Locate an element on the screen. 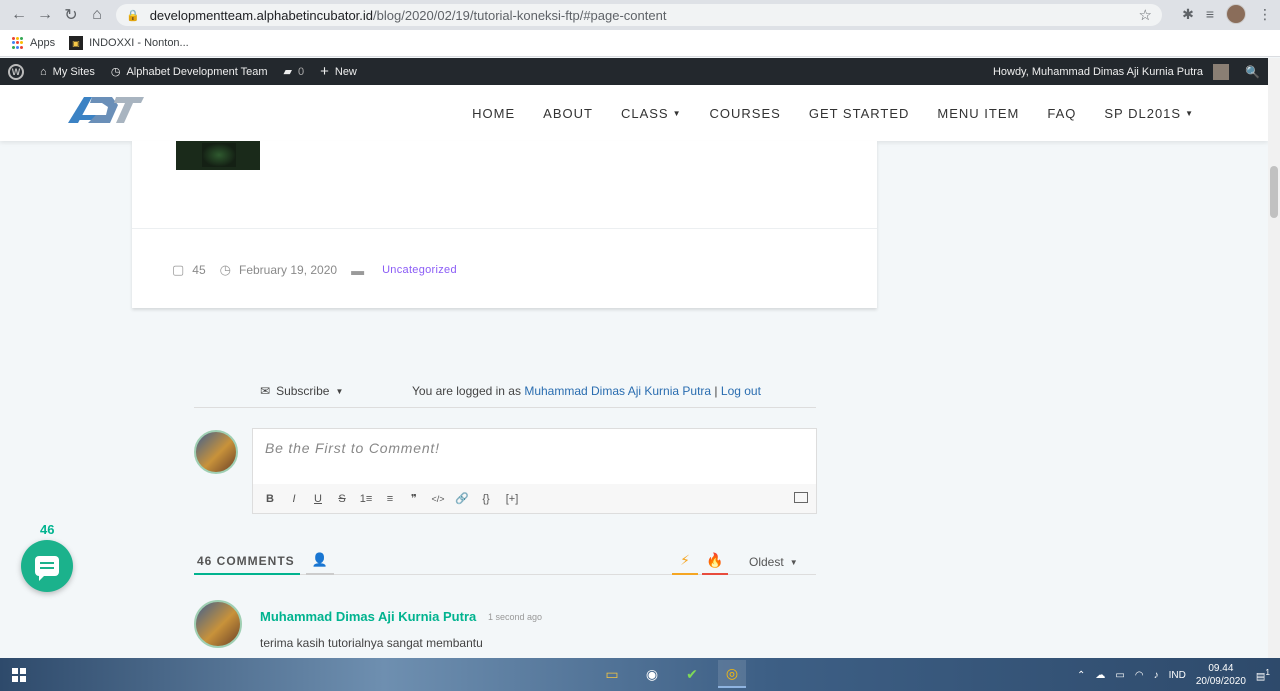 Image resolution: width=1280 pixels, height=691 pixels. post-date: February 19, 2020 is located at coordinates (288, 270).